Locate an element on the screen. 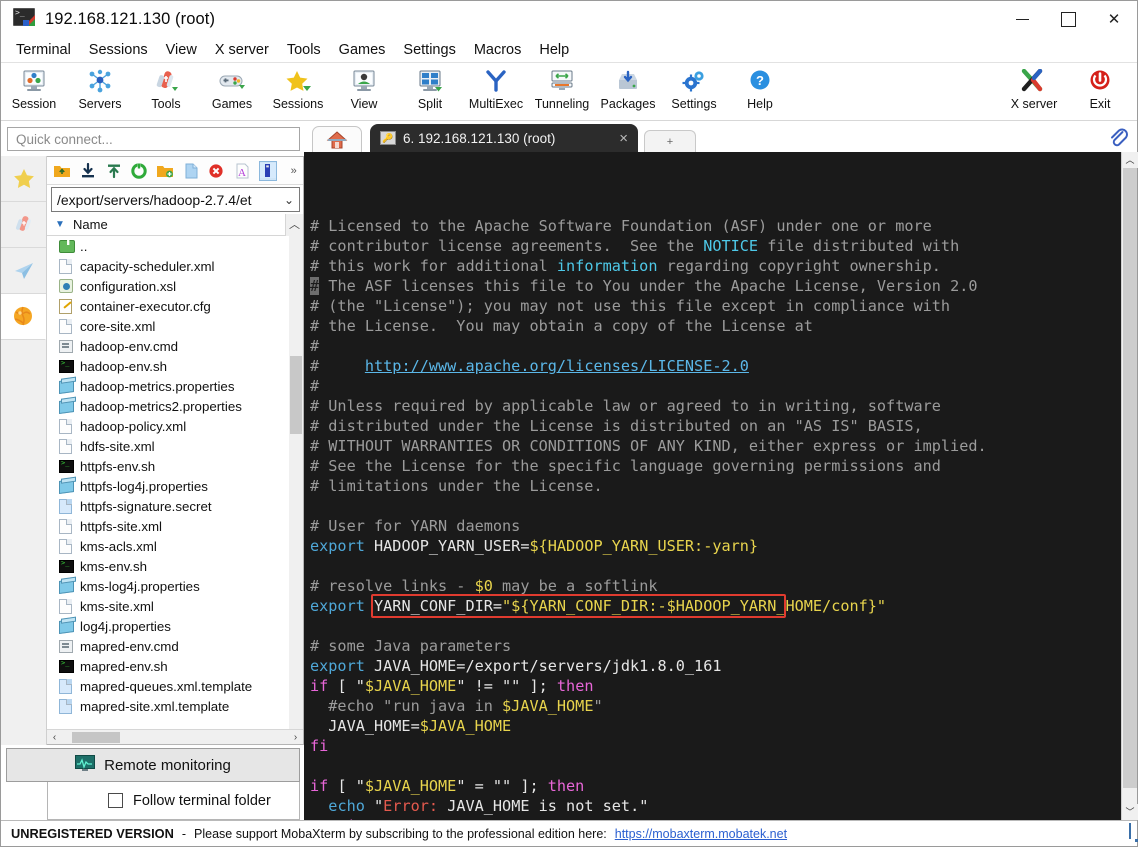 This screenshot has height=847, width=1138. follow-terminal-folder-checkbox is located at coordinates (115, 800).